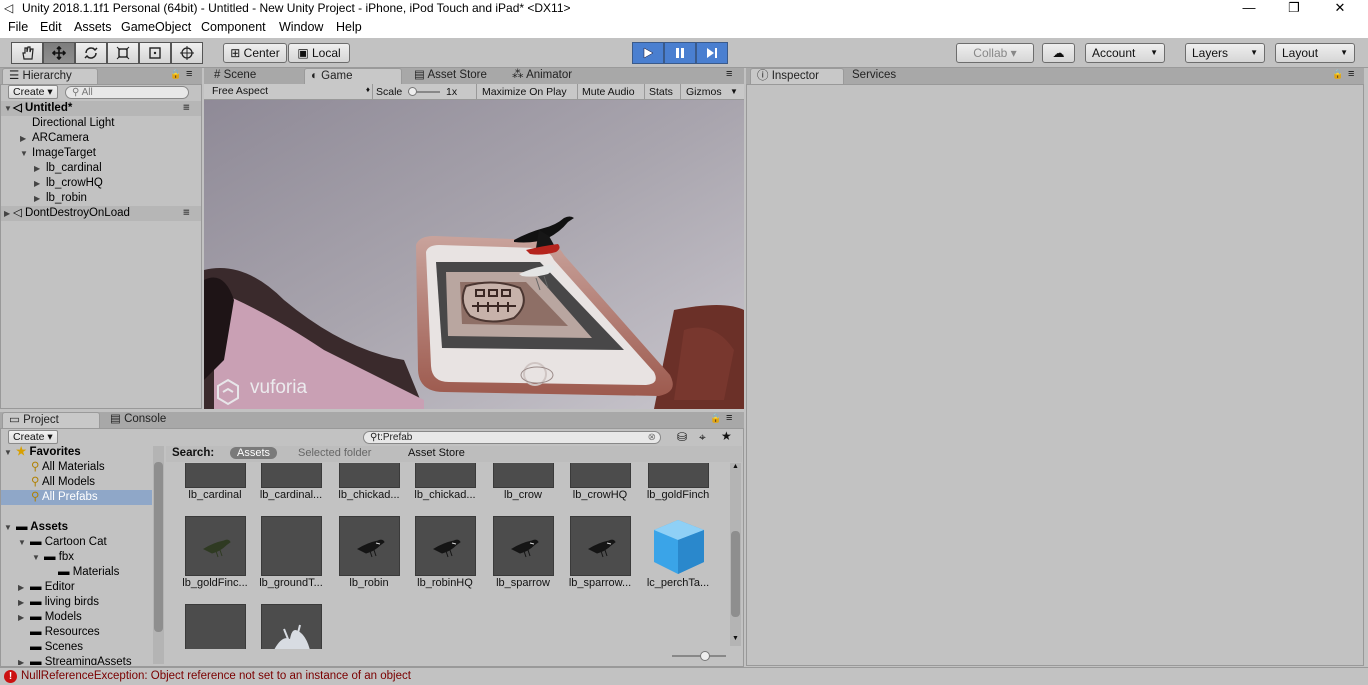  What do you see at coordinates (58, 602) in the screenshot?
I see `folder-living-birds: ▶ ▬ living birds` at bounding box center [58, 602].